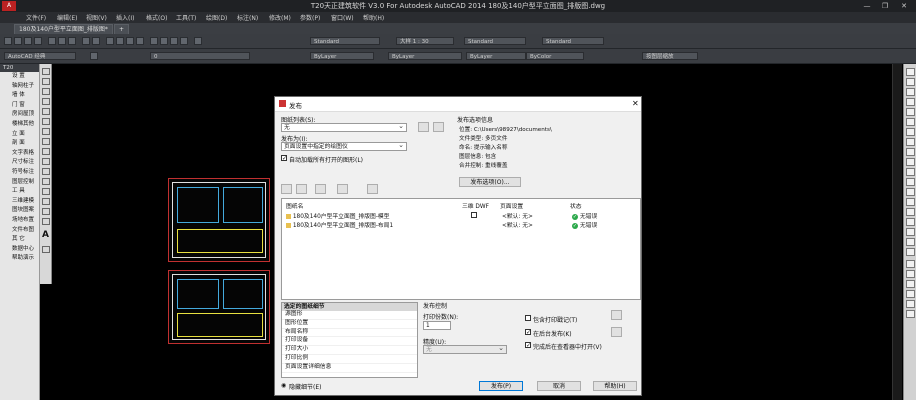 The height and width of the screenshot is (400, 916). Describe the element at coordinates (528, 345) in the screenshot. I see `open-viewer-checkbox: ✓` at that location.